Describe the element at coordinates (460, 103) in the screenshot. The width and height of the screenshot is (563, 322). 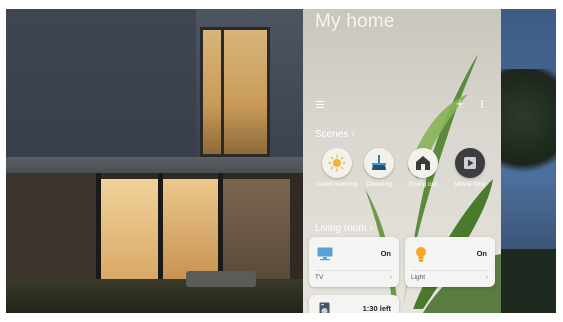
I see `plus-icon: +` at that location.